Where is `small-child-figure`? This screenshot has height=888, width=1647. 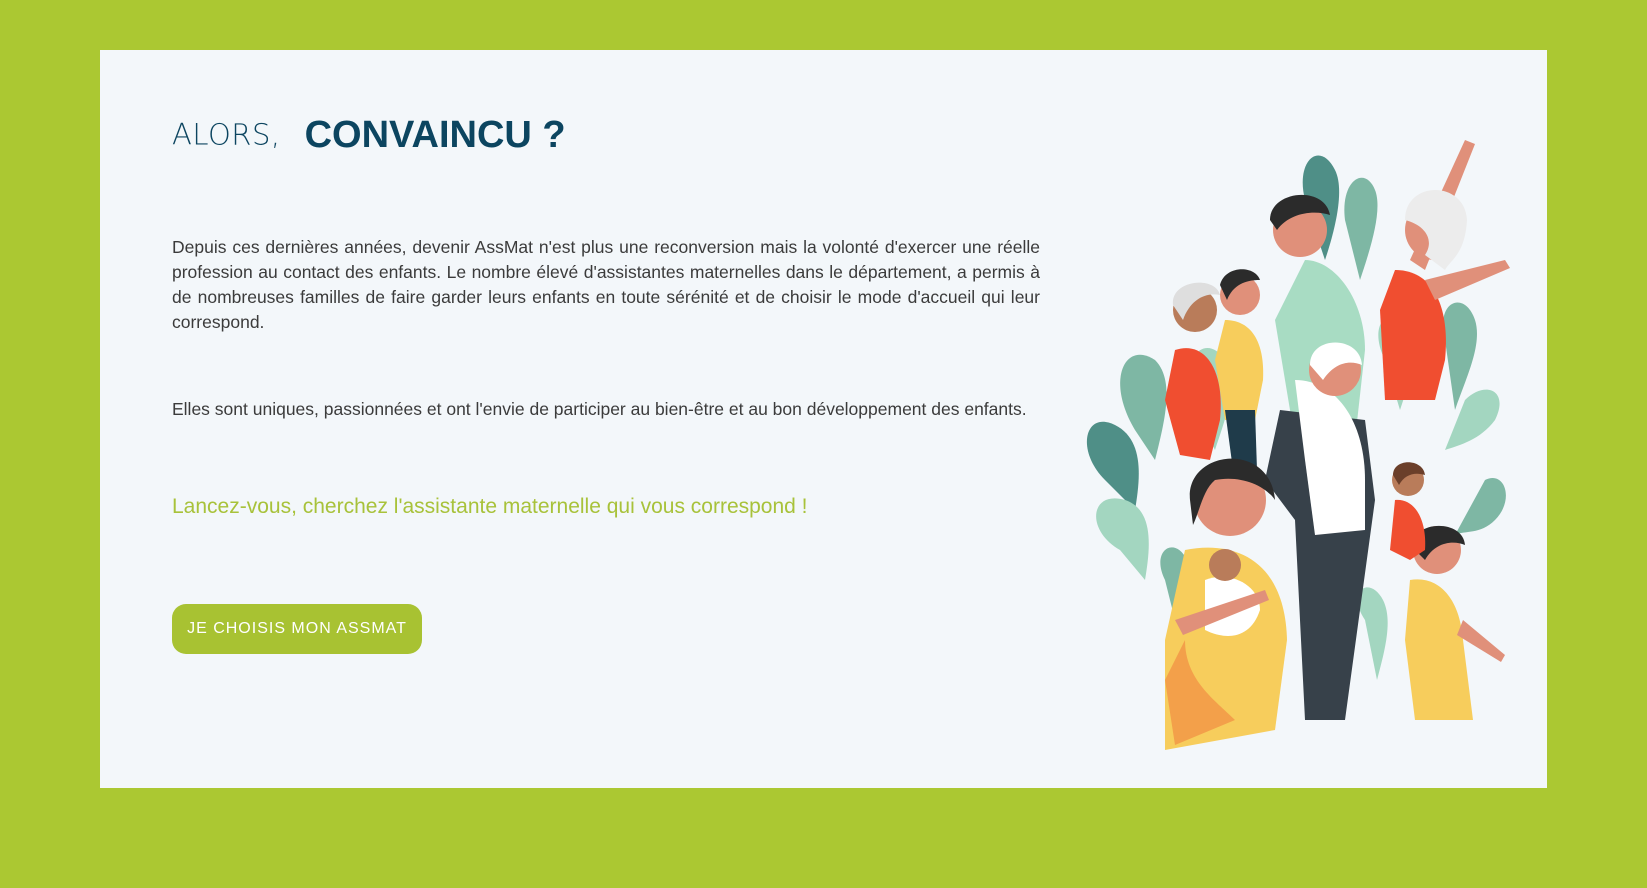
small-child-figure is located at coordinates (1408, 511).